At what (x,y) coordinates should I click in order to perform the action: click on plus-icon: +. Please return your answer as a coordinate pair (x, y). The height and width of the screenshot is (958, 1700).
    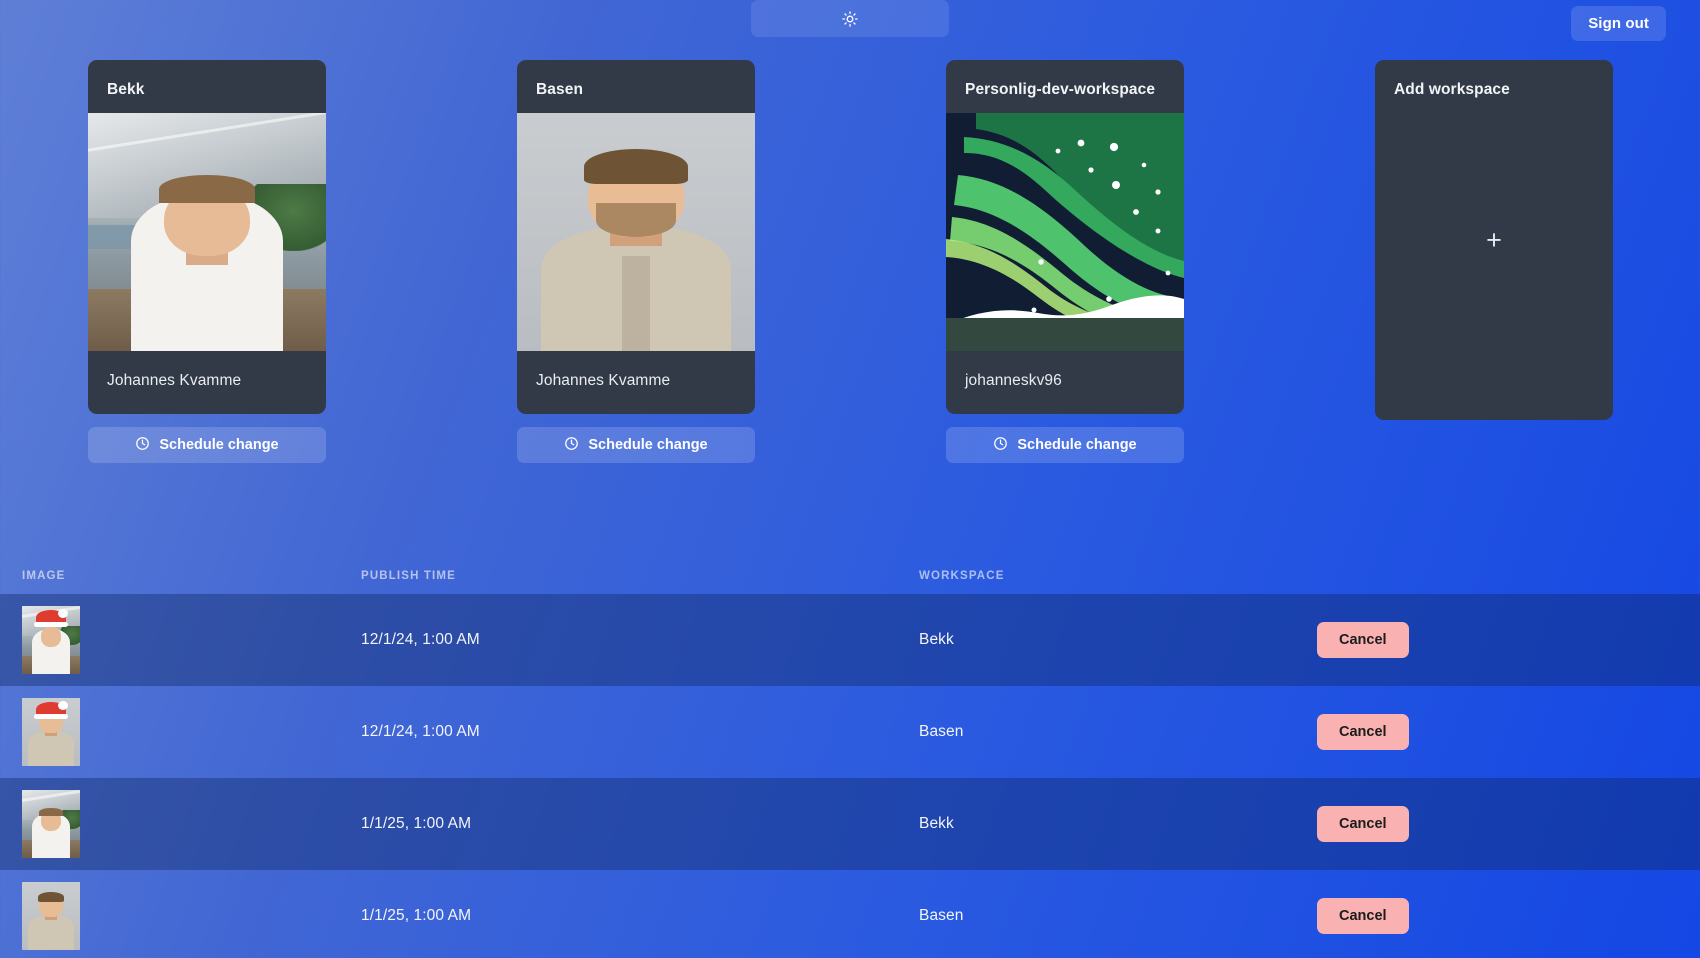
    Looking at the image, I should click on (1494, 259).